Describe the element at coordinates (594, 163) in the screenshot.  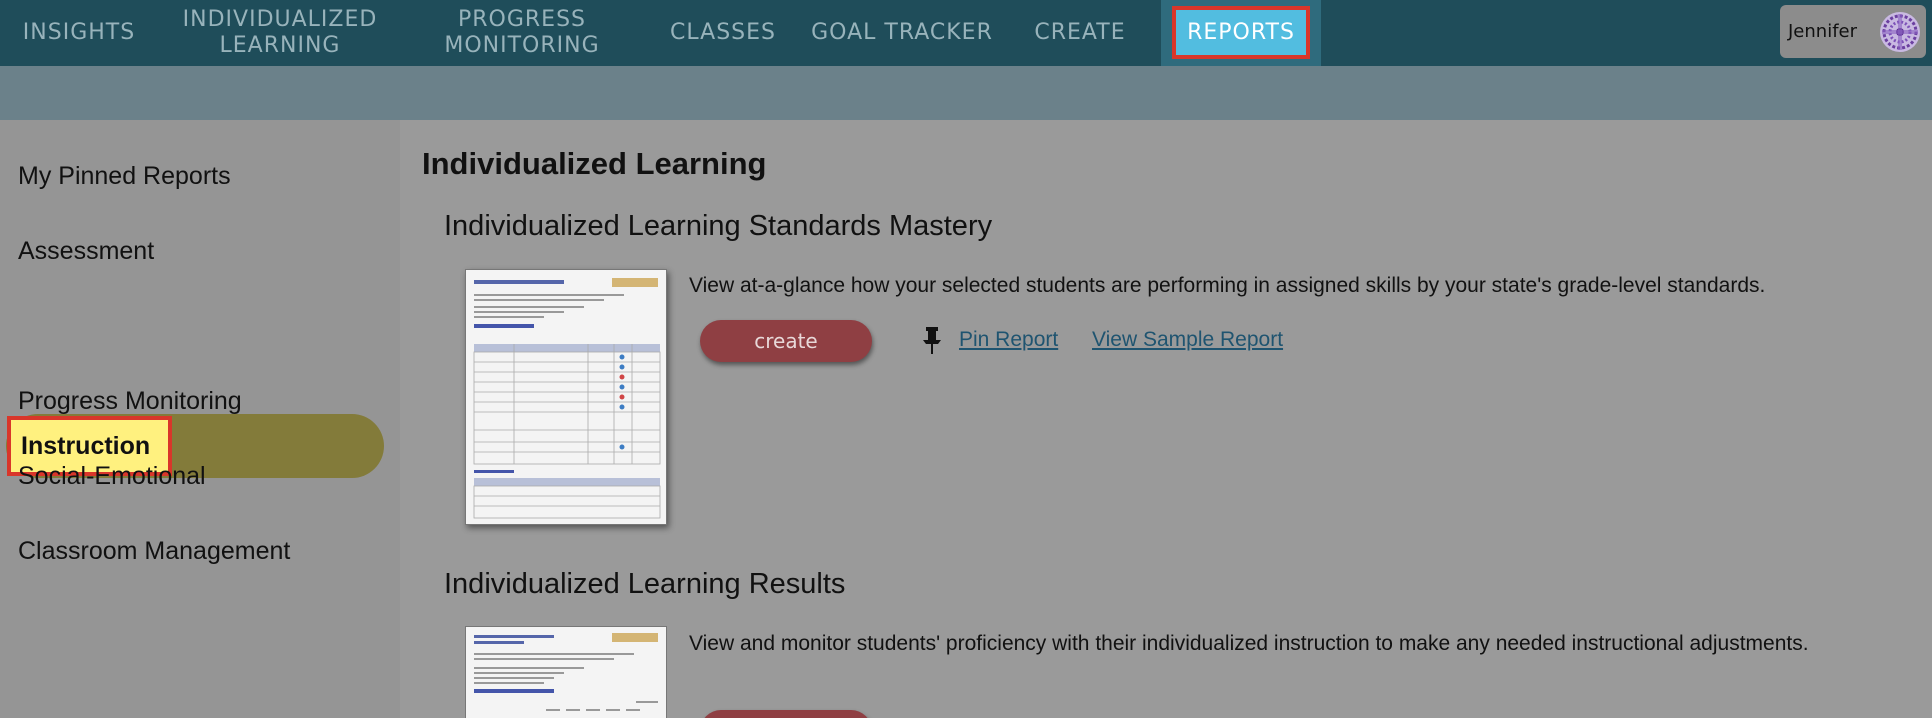
I see `page-title: Individualized Learning` at that location.